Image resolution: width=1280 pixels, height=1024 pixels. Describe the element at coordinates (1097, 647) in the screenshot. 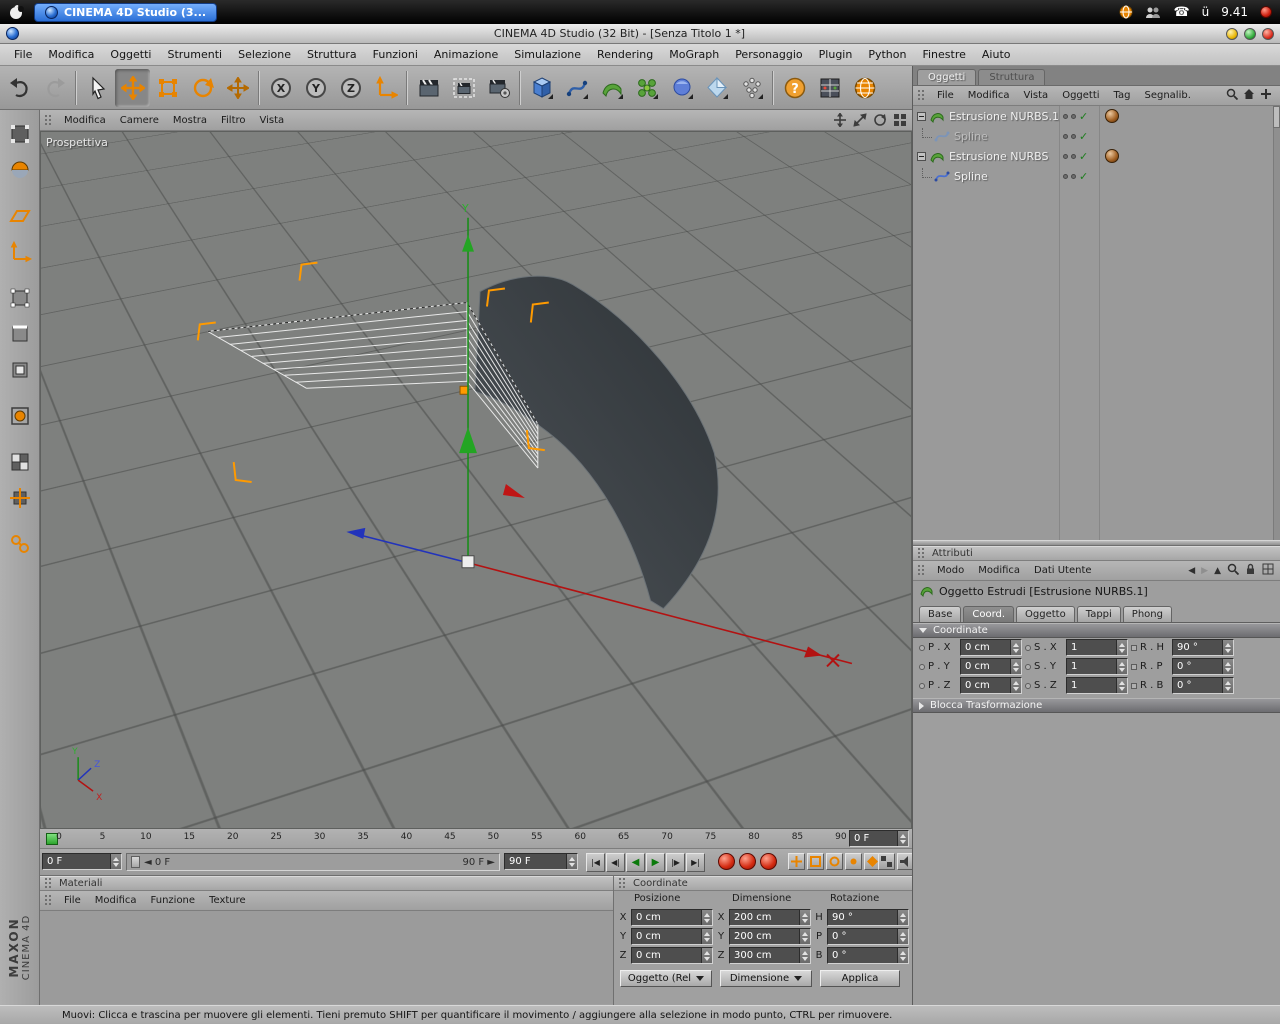

I see `sx-field: 1` at that location.